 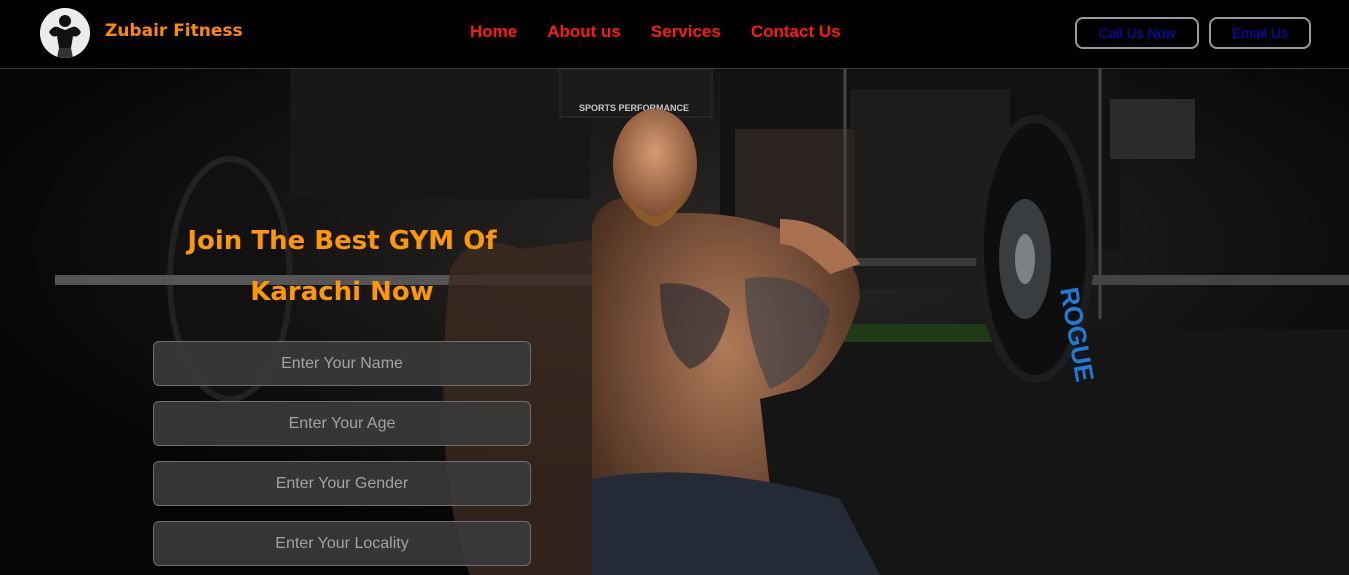 What do you see at coordinates (65, 33) in the screenshot?
I see `bodybuilder-logo-icon` at bounding box center [65, 33].